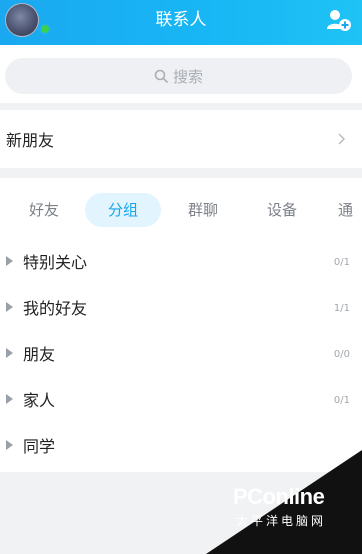 This screenshot has height=554, width=362. What do you see at coordinates (44, 210) in the screenshot?
I see `tab-friends: 好友` at bounding box center [44, 210].